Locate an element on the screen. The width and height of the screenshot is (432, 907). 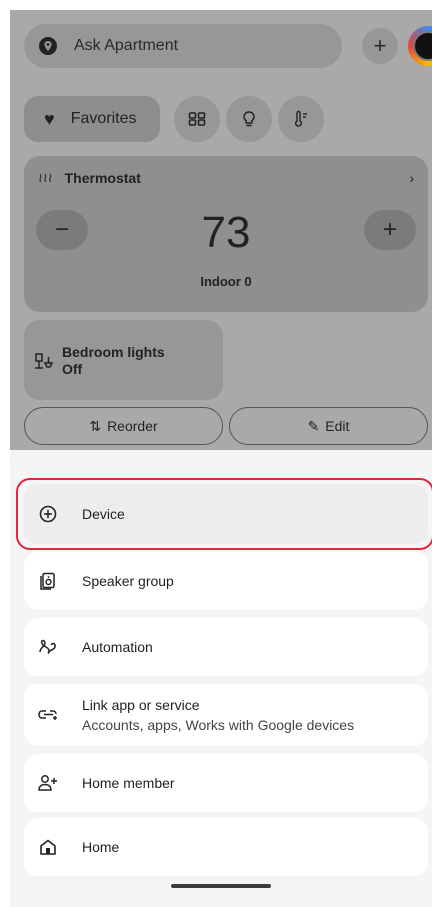
thermostat-title: Thermostat is located at coordinates (102, 178).